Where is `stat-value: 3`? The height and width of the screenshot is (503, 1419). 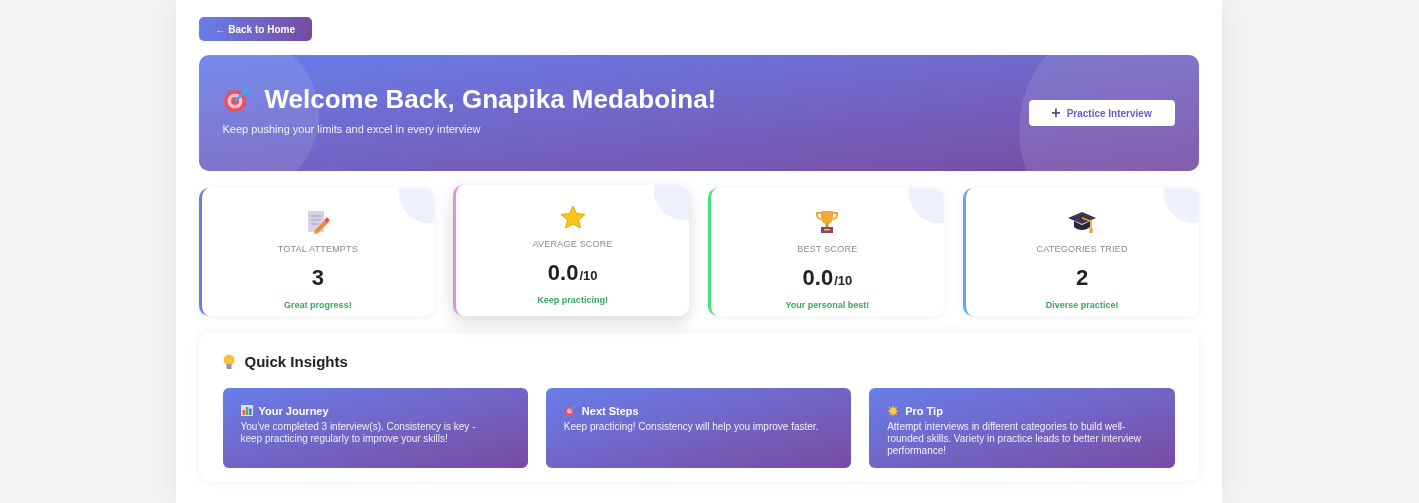 stat-value: 3 is located at coordinates (317, 277).